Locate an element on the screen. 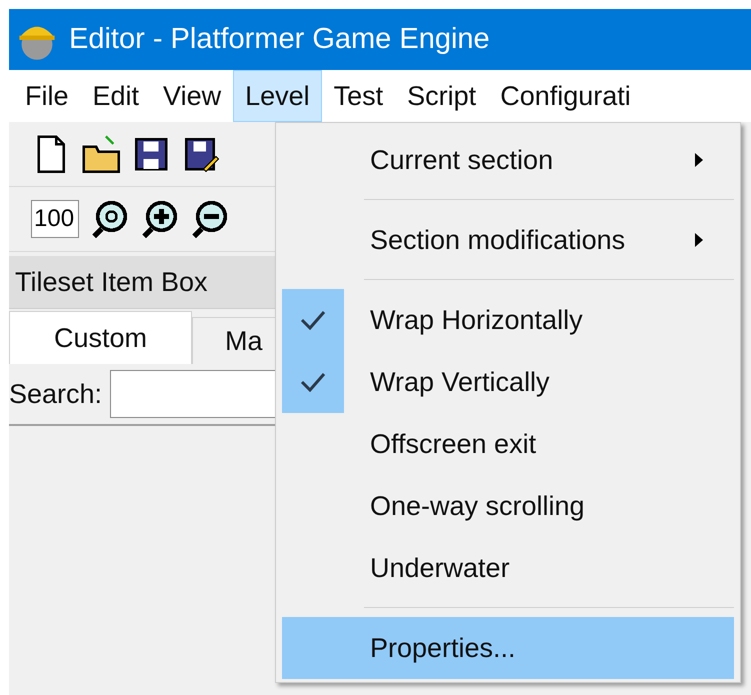 This screenshot has width=751, height=695. open-folder-icon is located at coordinates (101, 154).